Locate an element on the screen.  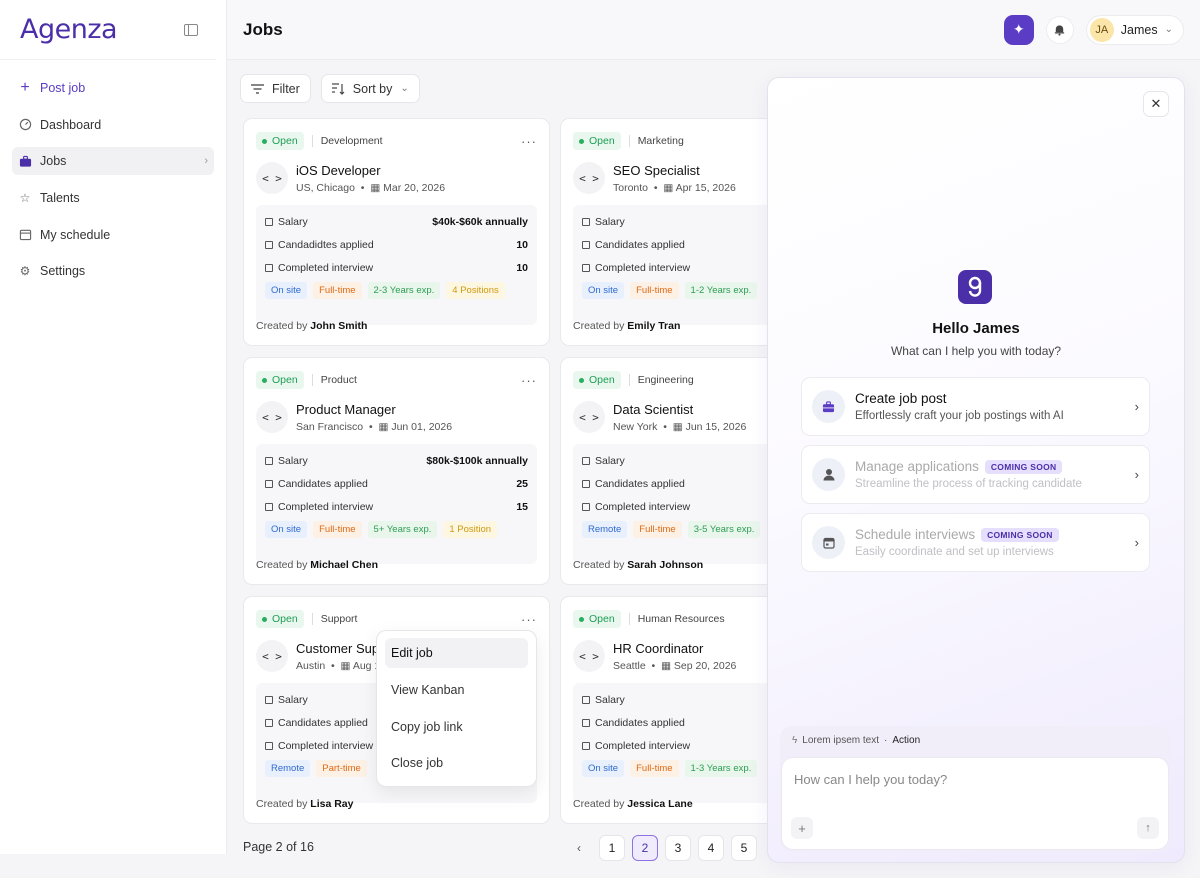
sidebar-item-my-schedule: My schedule is located at coordinates (113, 235).